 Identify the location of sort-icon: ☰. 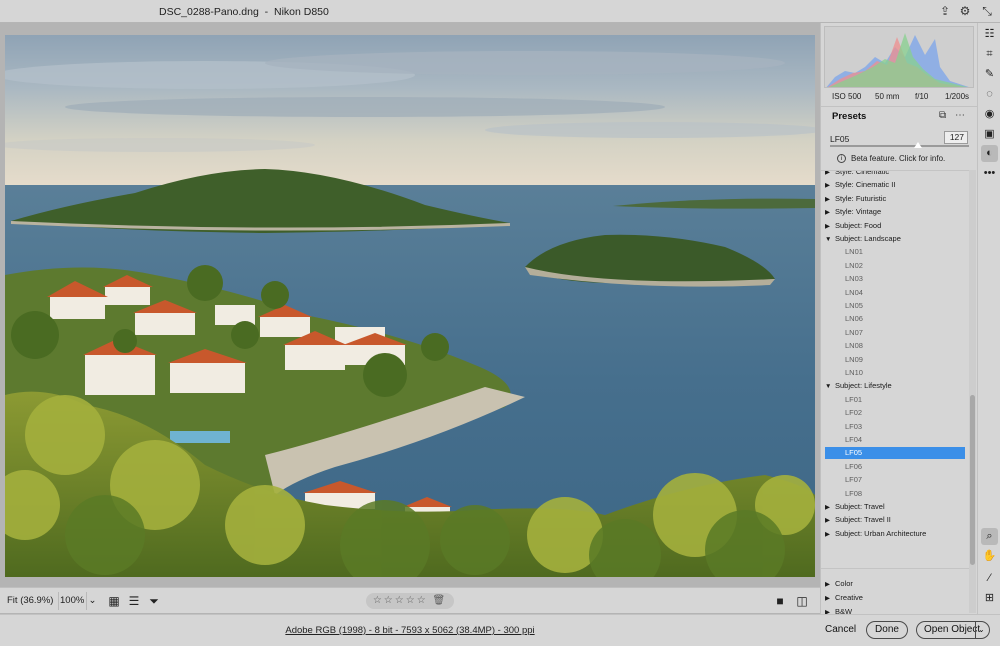
(134, 601).